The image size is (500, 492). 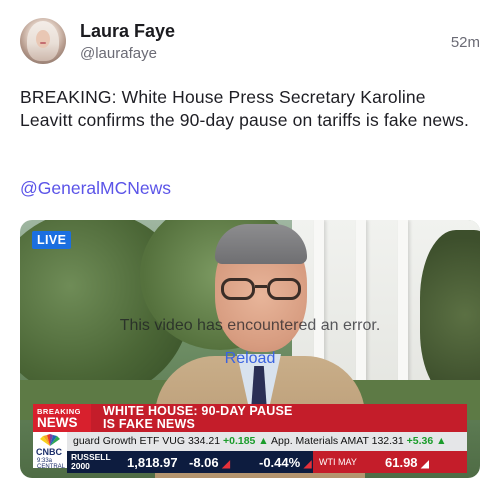 I want to click on author-handle: @laurafaye, so click(x=118, y=53).